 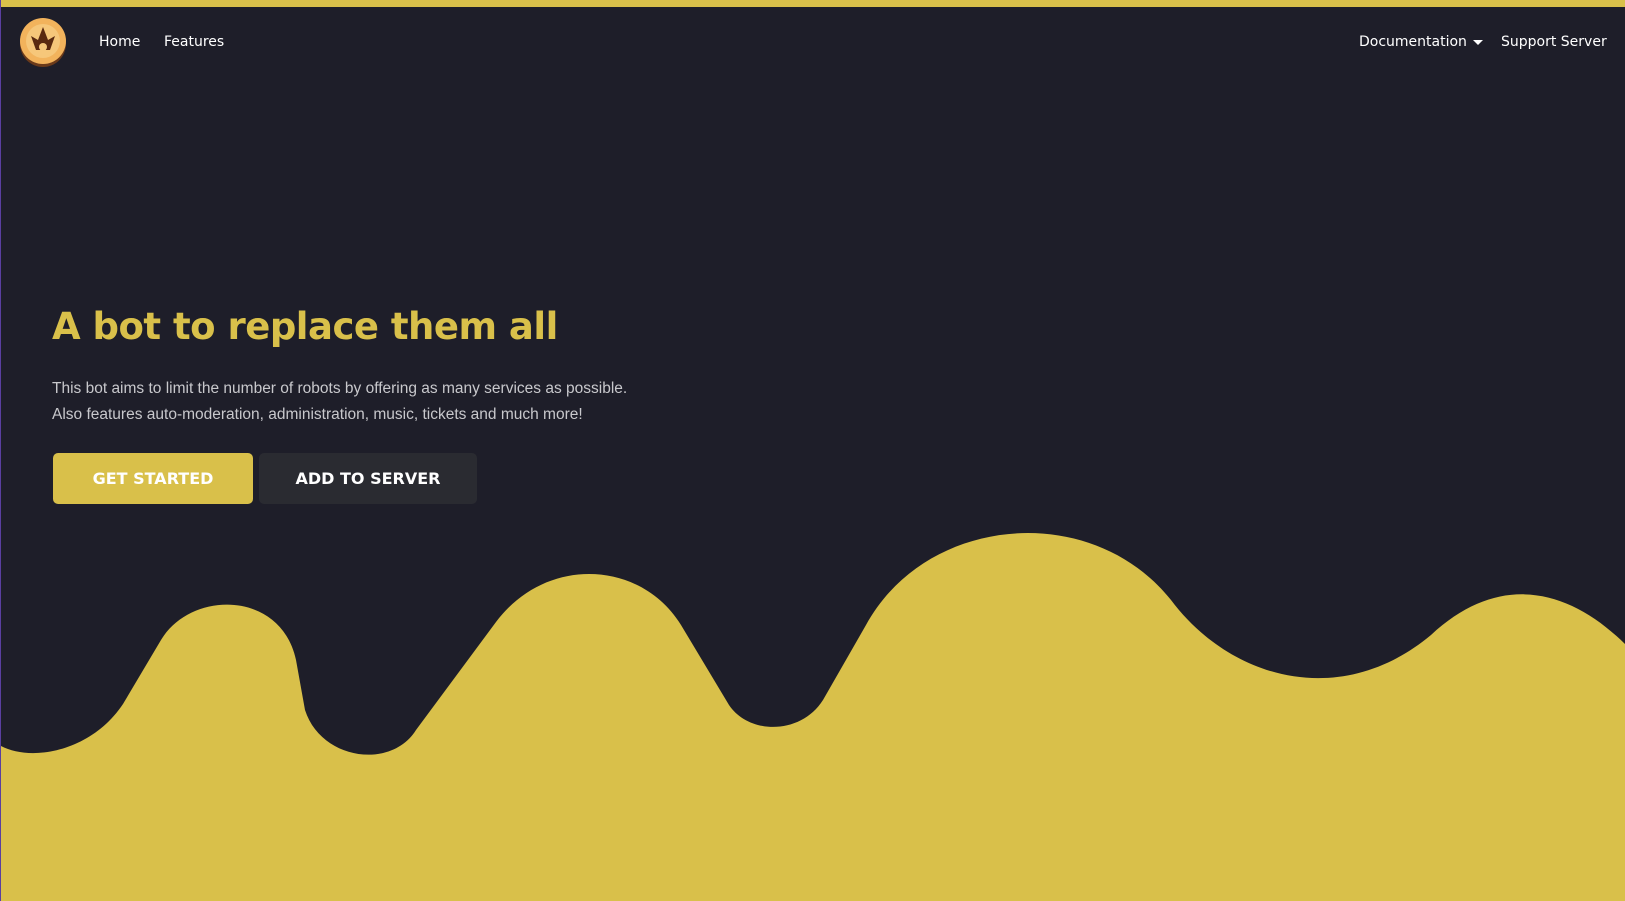 I want to click on nav-documentation-dropdown: Documentation, so click(x=1421, y=42).